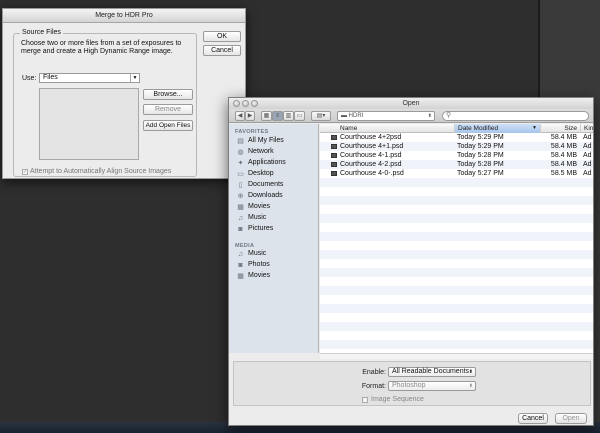 This screenshot has height=433, width=600. I want to click on group-title: Source Files, so click(41, 32).